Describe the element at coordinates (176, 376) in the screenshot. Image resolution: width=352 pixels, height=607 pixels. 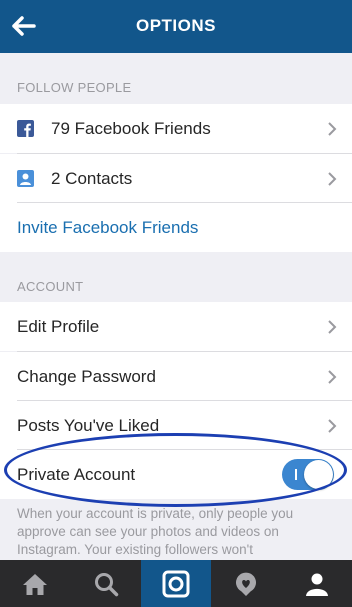
I see `change-password-row: Change Password` at that location.